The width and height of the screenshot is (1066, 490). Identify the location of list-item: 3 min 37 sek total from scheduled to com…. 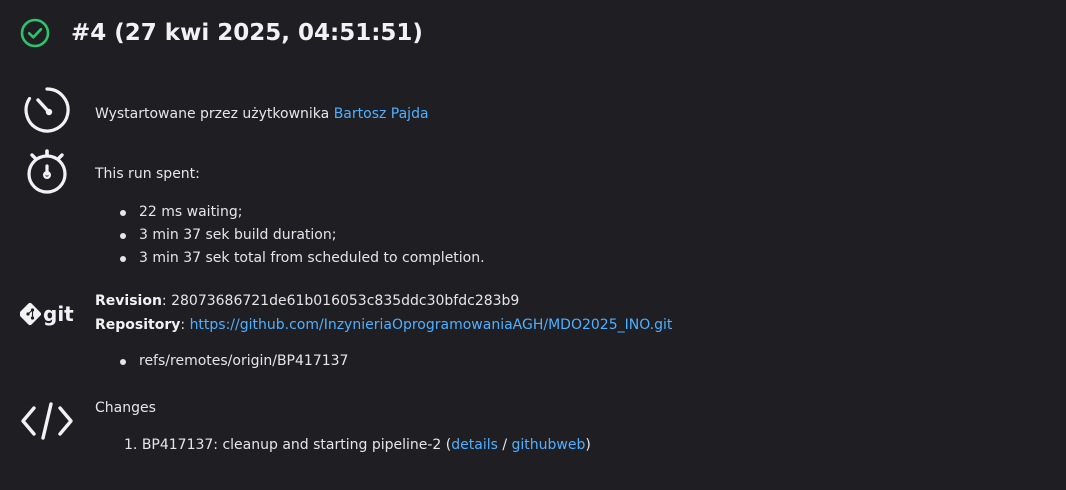
(290, 258).